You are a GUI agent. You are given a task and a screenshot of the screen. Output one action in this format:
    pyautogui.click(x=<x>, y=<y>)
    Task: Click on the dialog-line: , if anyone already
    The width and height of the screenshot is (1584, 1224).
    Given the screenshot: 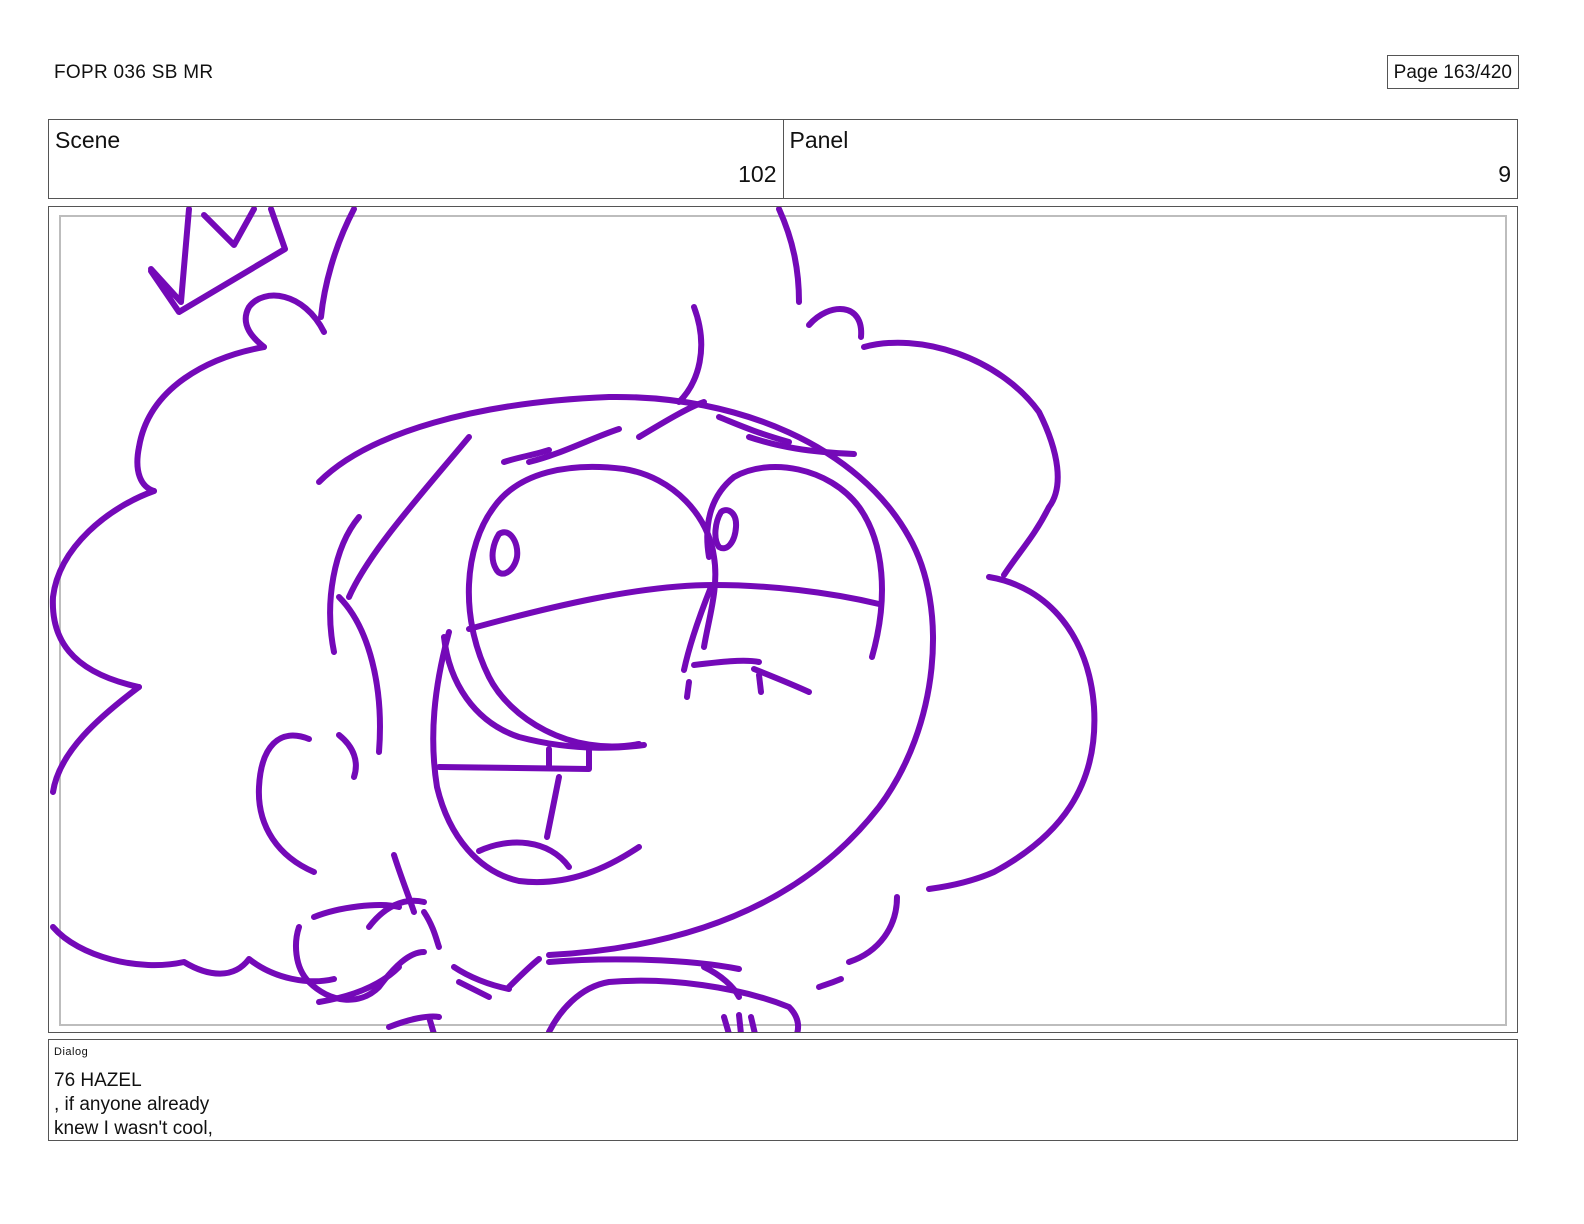 What is the action you would take?
    pyautogui.click(x=132, y=1104)
    